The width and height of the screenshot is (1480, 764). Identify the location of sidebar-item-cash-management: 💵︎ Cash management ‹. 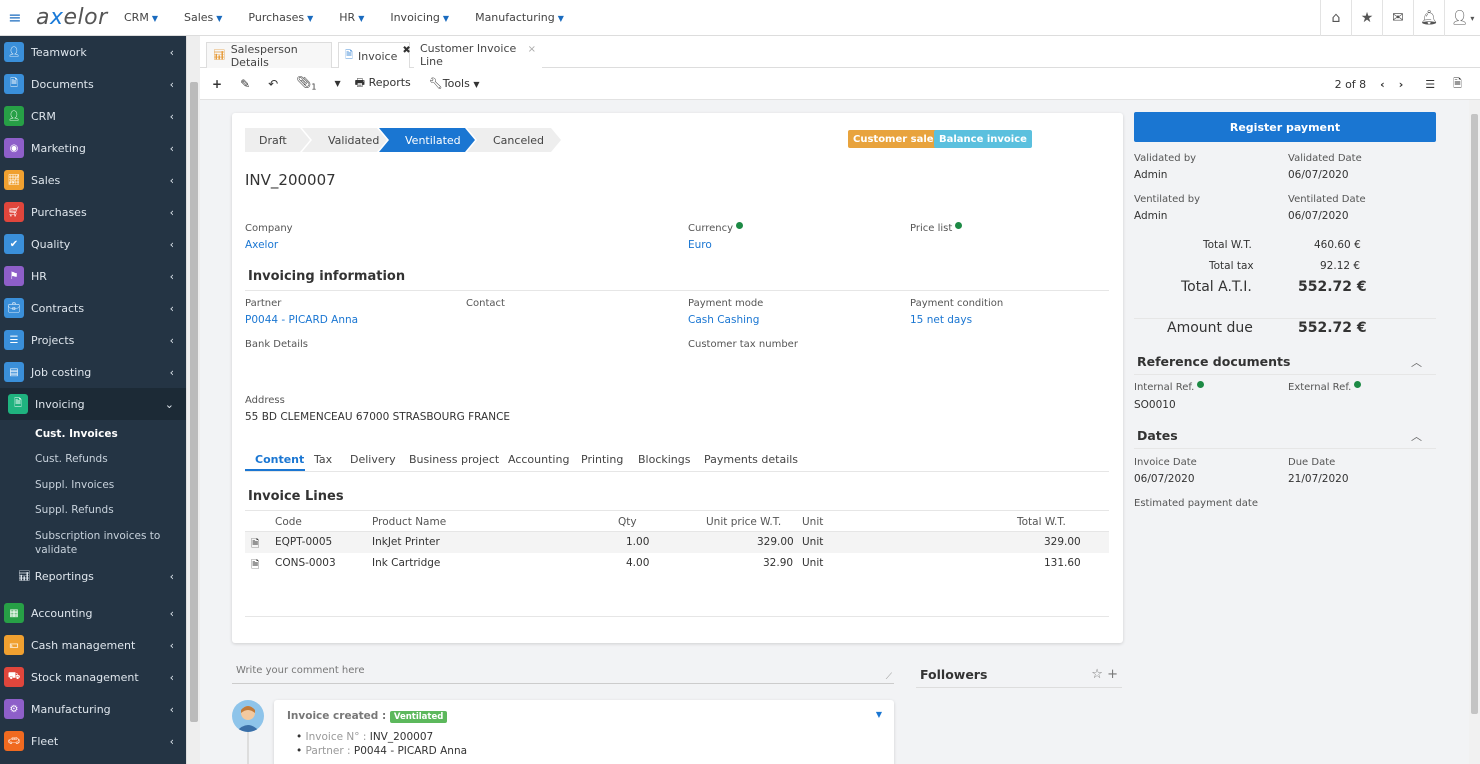
(93, 645).